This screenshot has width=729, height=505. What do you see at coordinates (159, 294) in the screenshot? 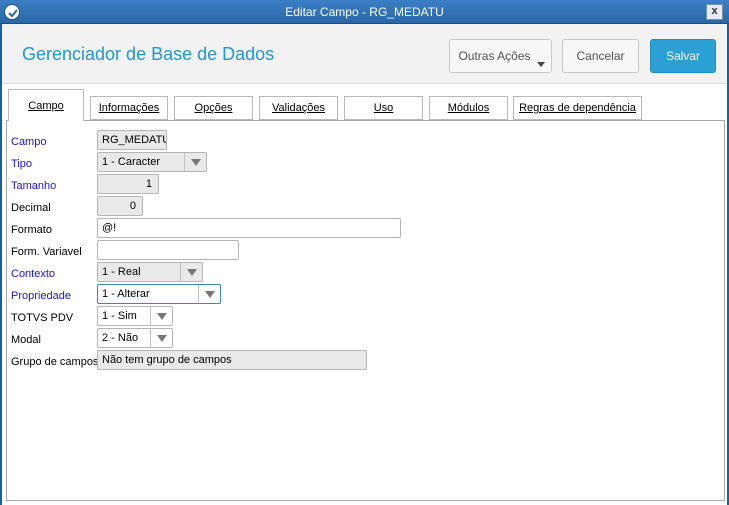
I see `propriedade-select: 1 - Alterar` at bounding box center [159, 294].